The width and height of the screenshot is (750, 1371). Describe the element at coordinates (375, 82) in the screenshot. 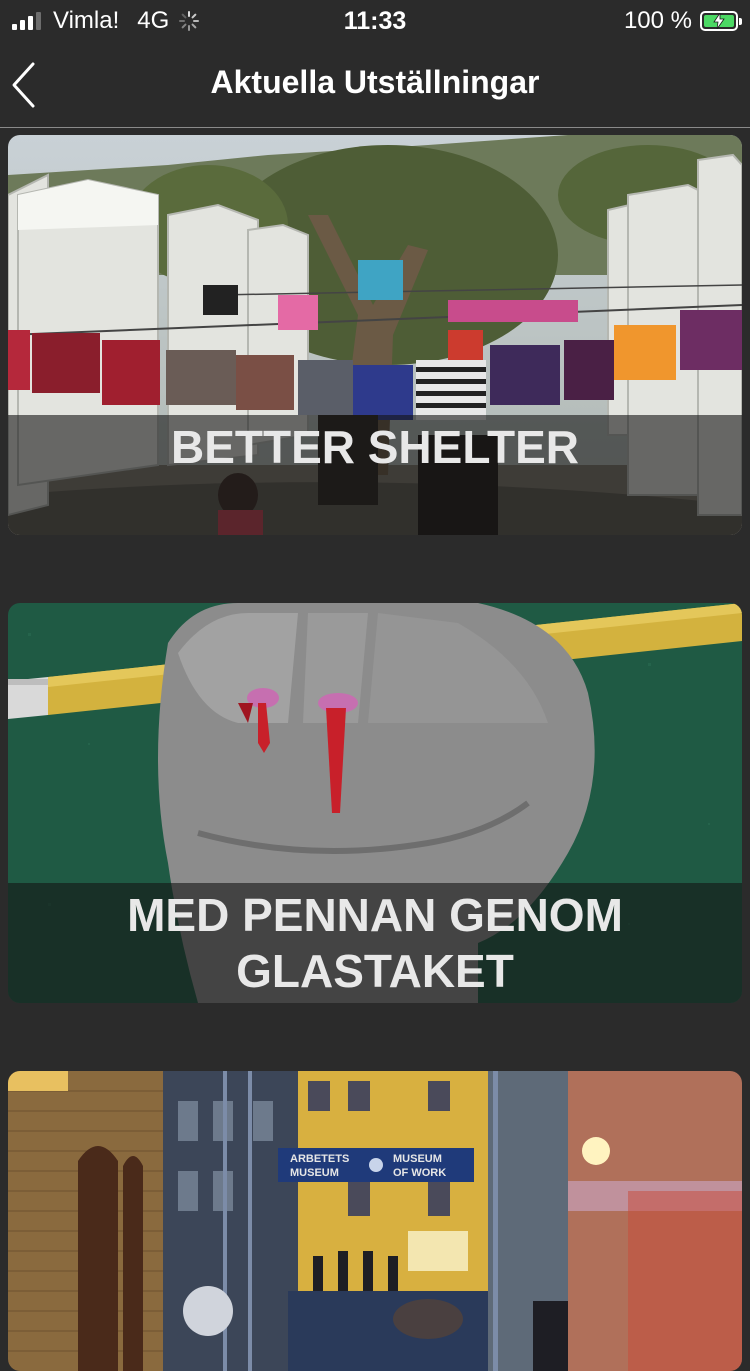

I see `page-title: Aktuella Utställningar` at that location.